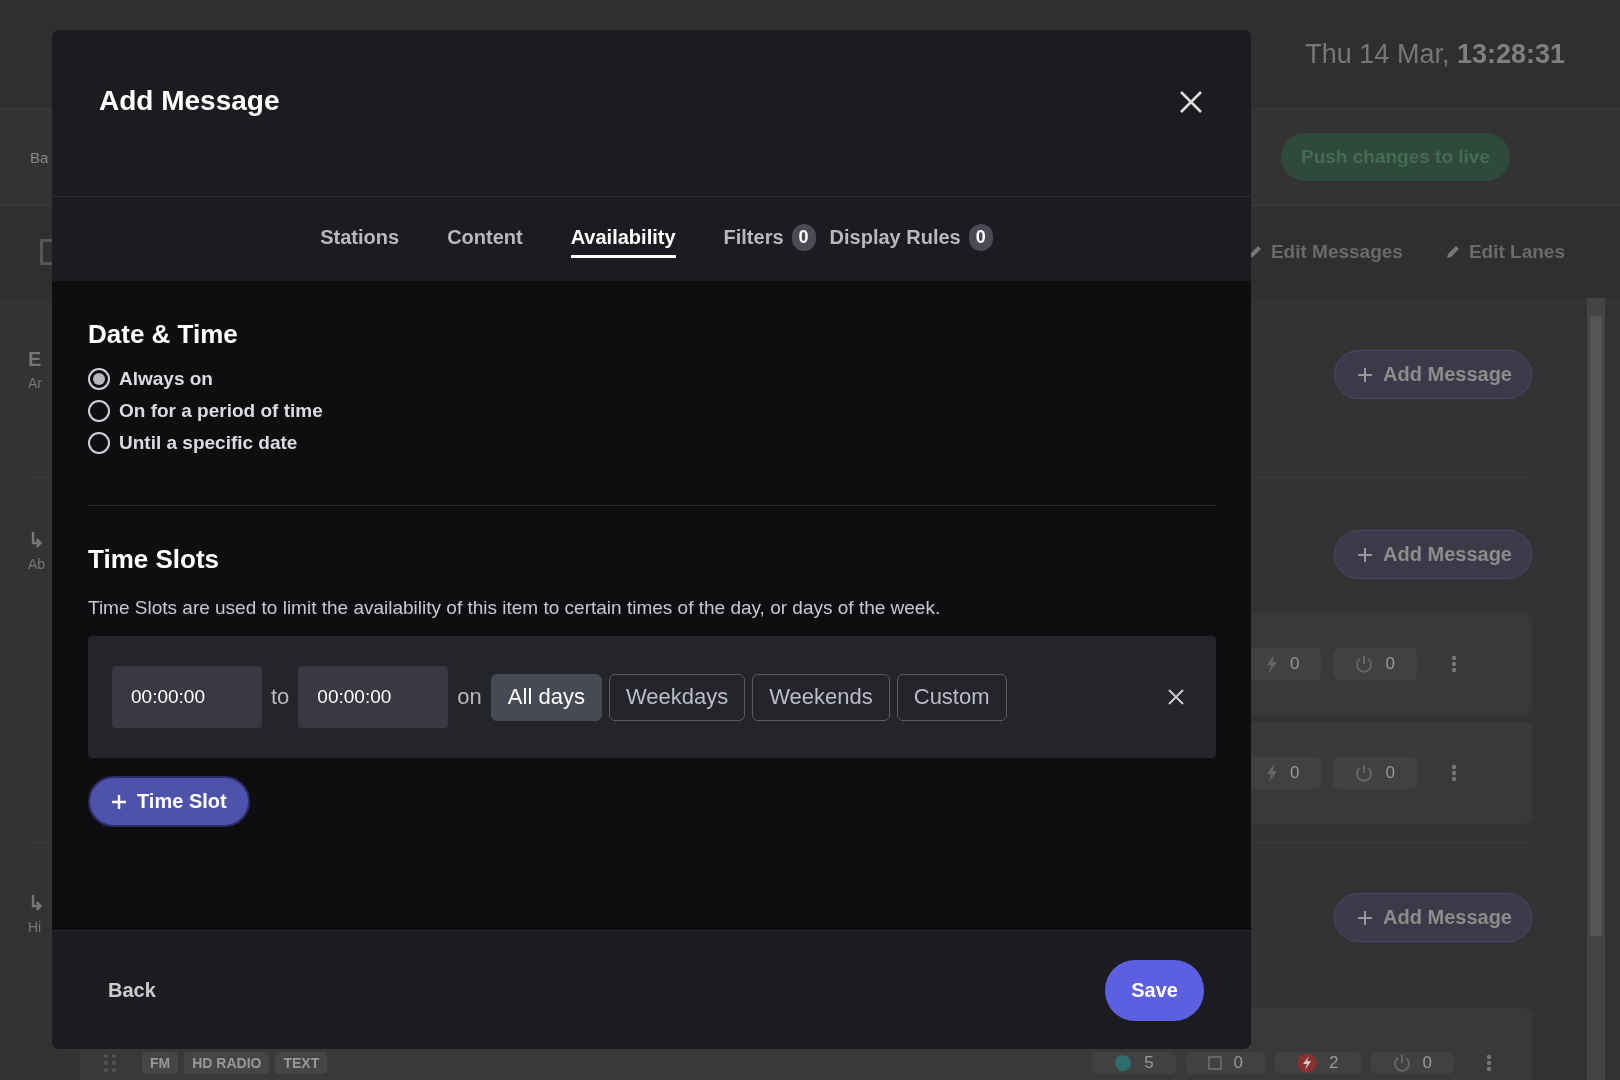 This screenshot has height=1080, width=1620. What do you see at coordinates (205, 443) in the screenshot?
I see `radio-option: Until a specific date` at bounding box center [205, 443].